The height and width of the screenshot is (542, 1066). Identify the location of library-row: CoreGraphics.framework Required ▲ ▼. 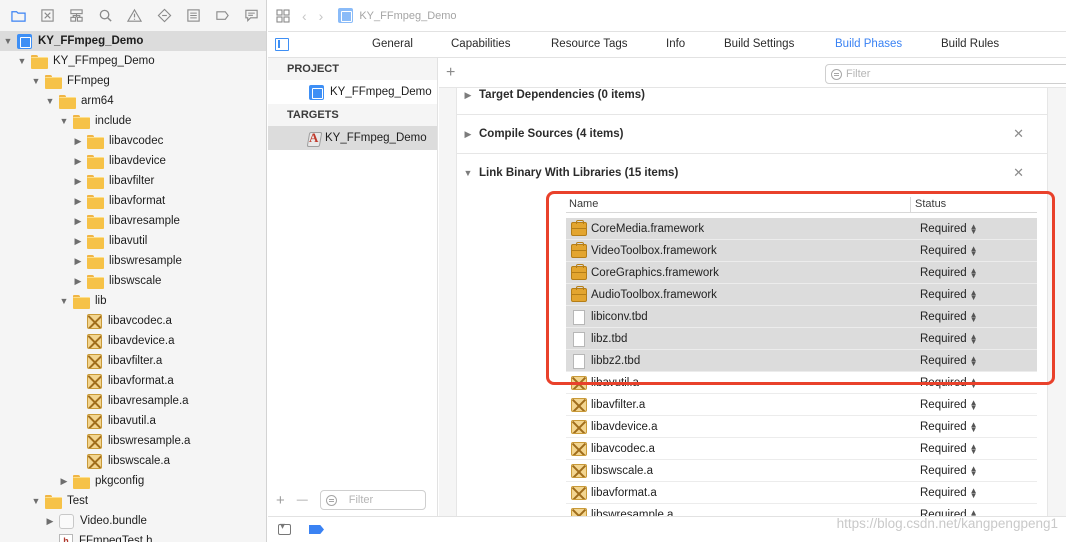
(801, 273).